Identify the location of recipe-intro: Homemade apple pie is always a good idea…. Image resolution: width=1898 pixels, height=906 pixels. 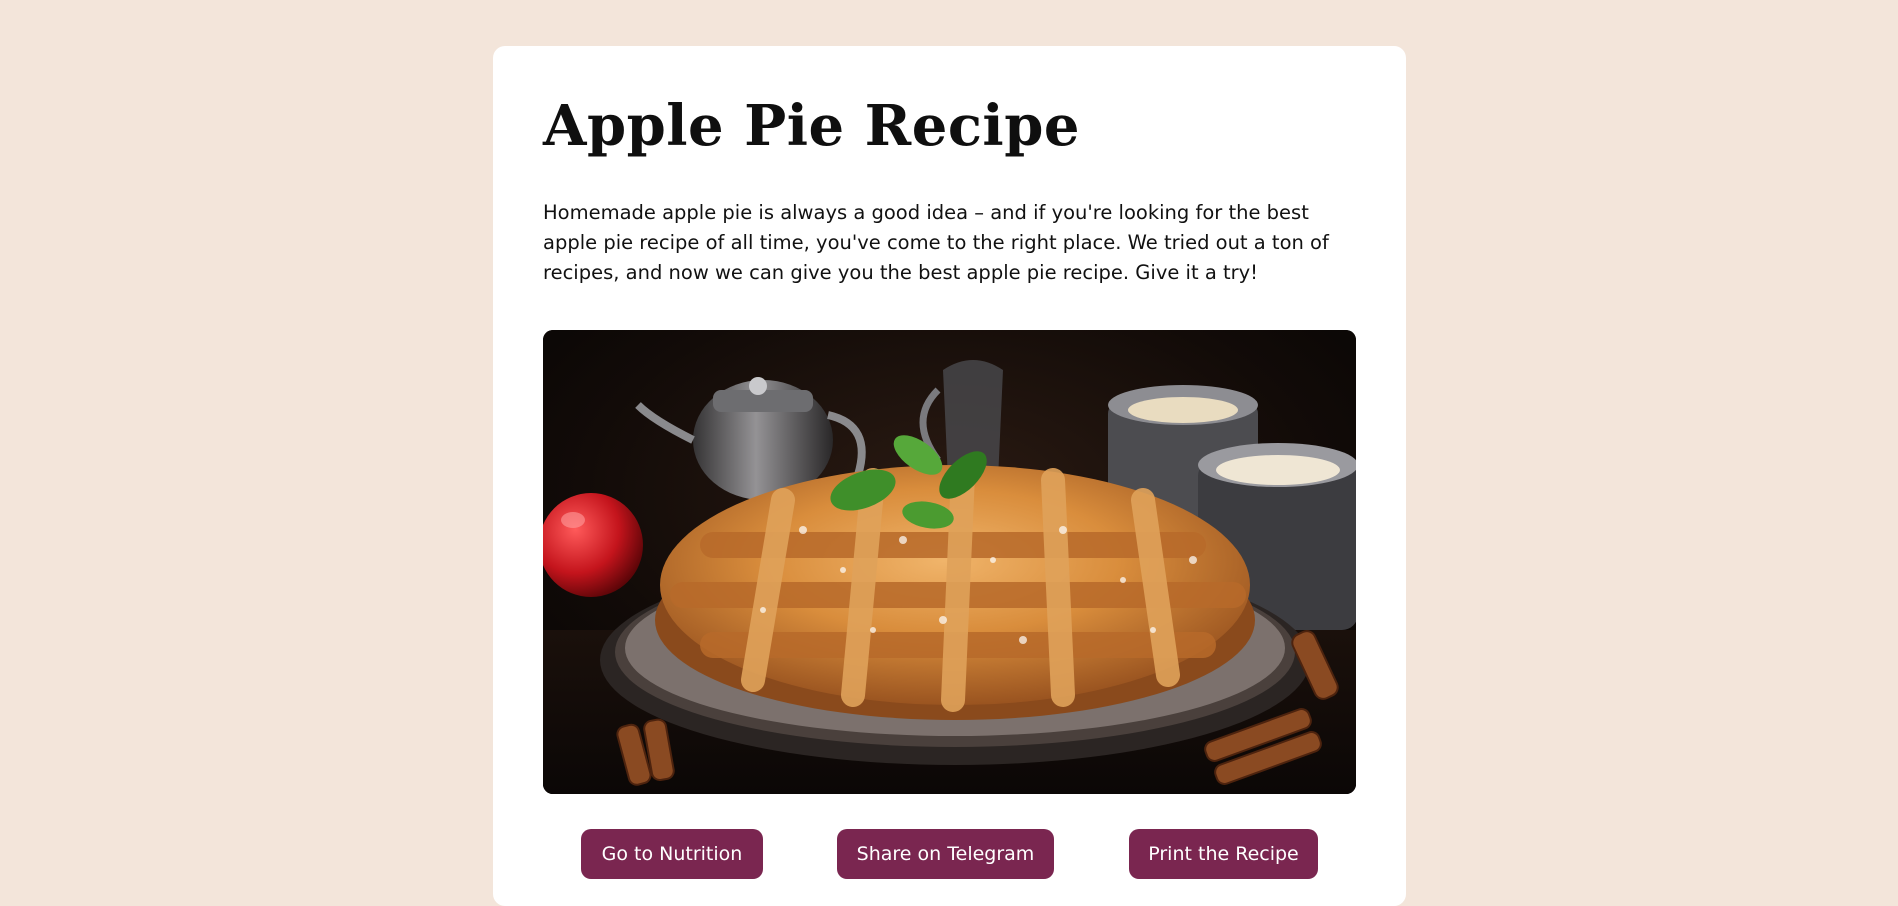
(936, 242).